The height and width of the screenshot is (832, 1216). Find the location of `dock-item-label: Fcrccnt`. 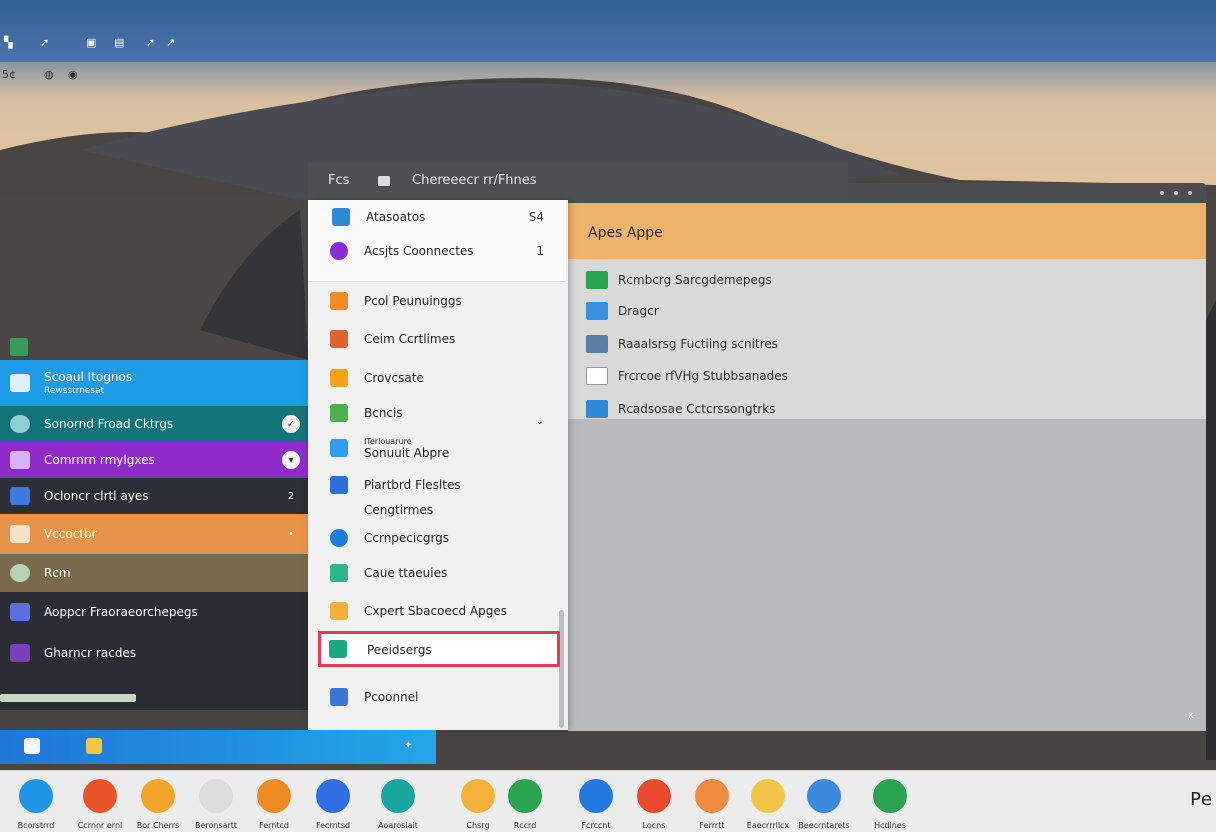

dock-item-label: Fcrccnt is located at coordinates (596, 825).